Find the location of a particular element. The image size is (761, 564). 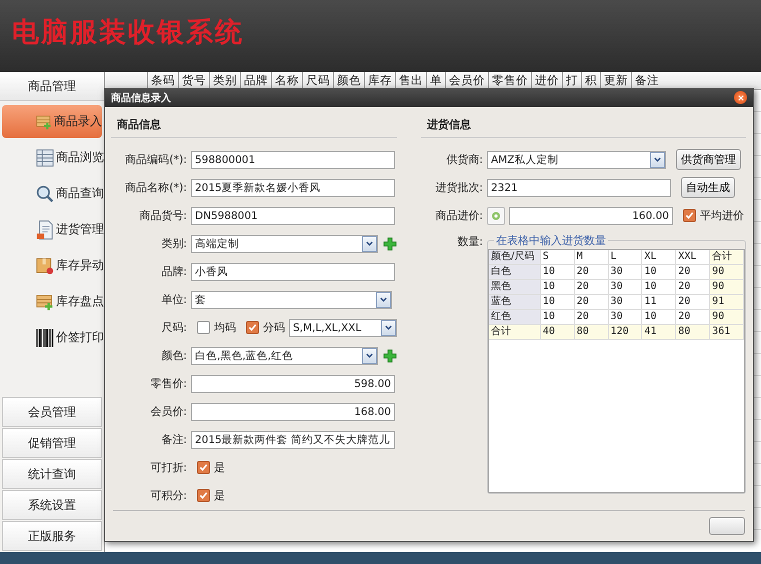

sidebar-item: 进货管理 is located at coordinates (52, 229).